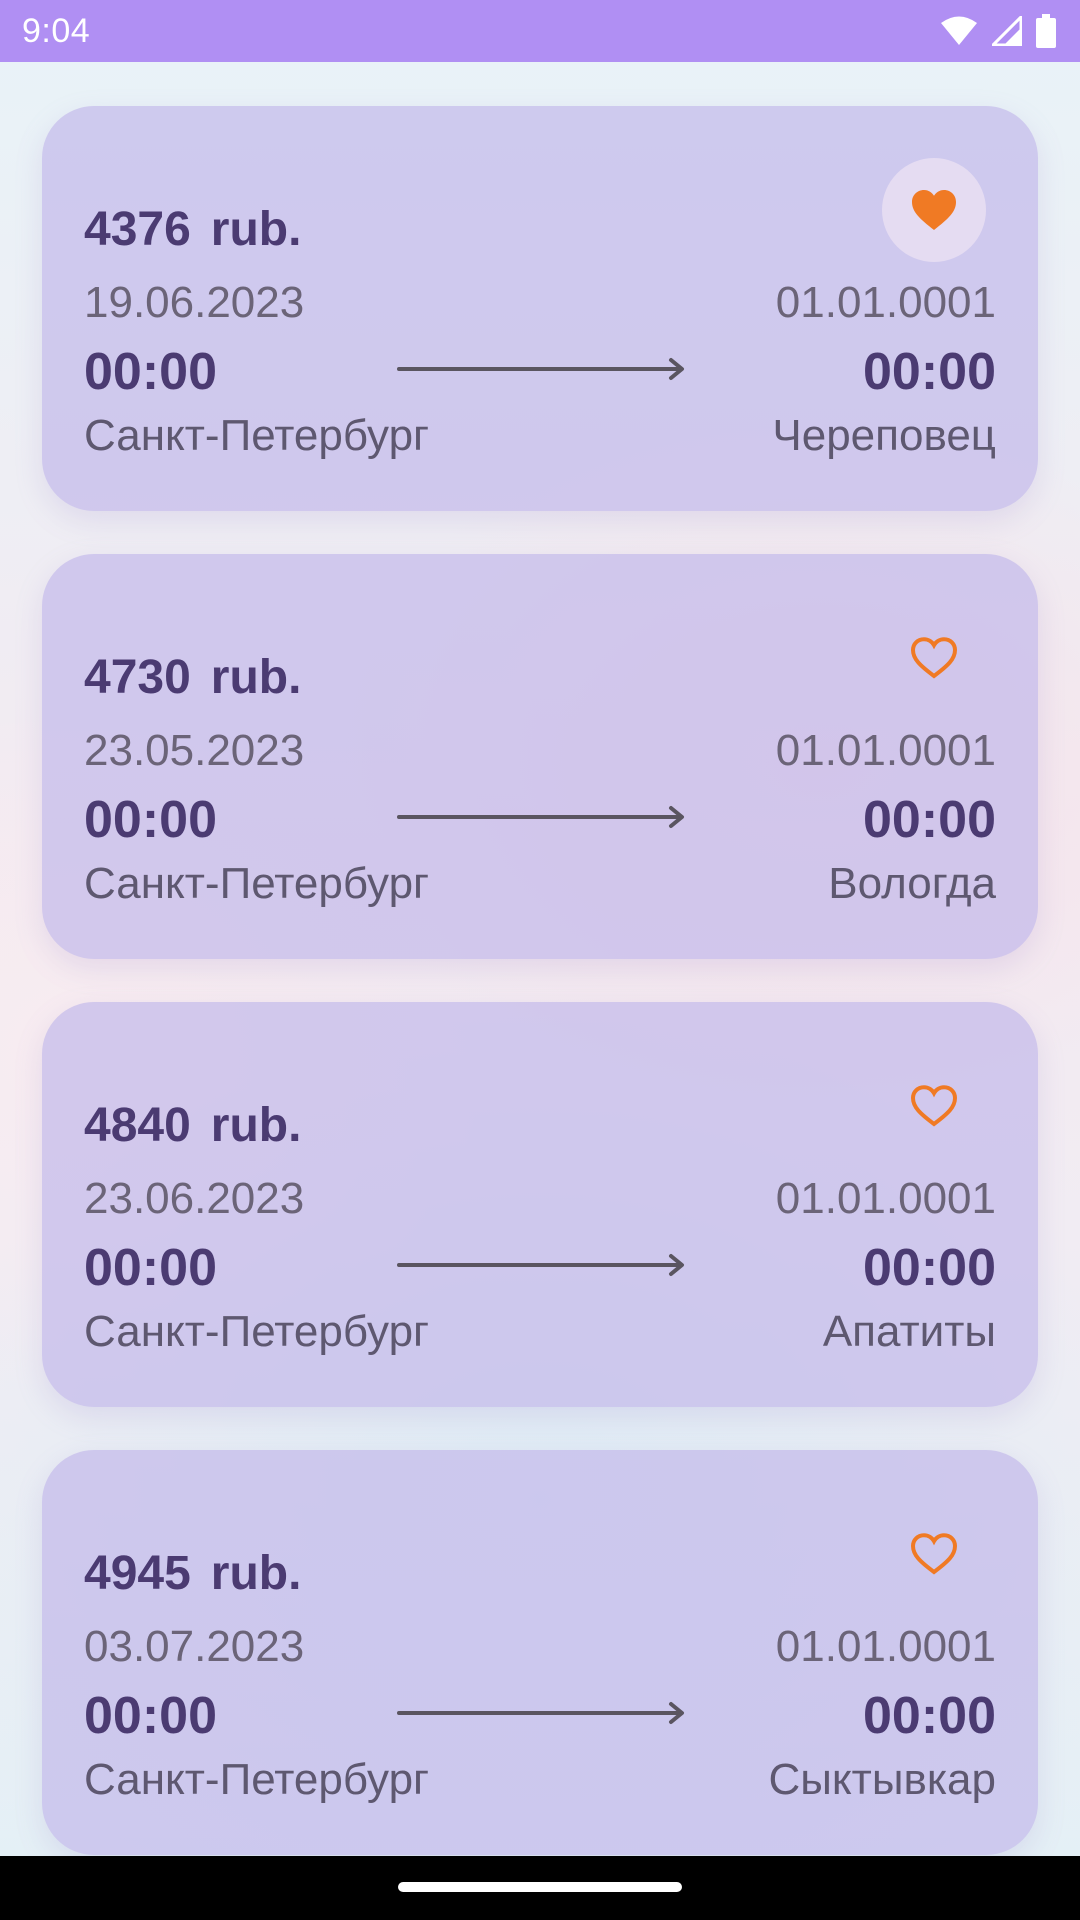 The width and height of the screenshot is (1080, 1920). What do you see at coordinates (192, 1574) in the screenshot?
I see `ticket-price: 4945 rub.` at bounding box center [192, 1574].